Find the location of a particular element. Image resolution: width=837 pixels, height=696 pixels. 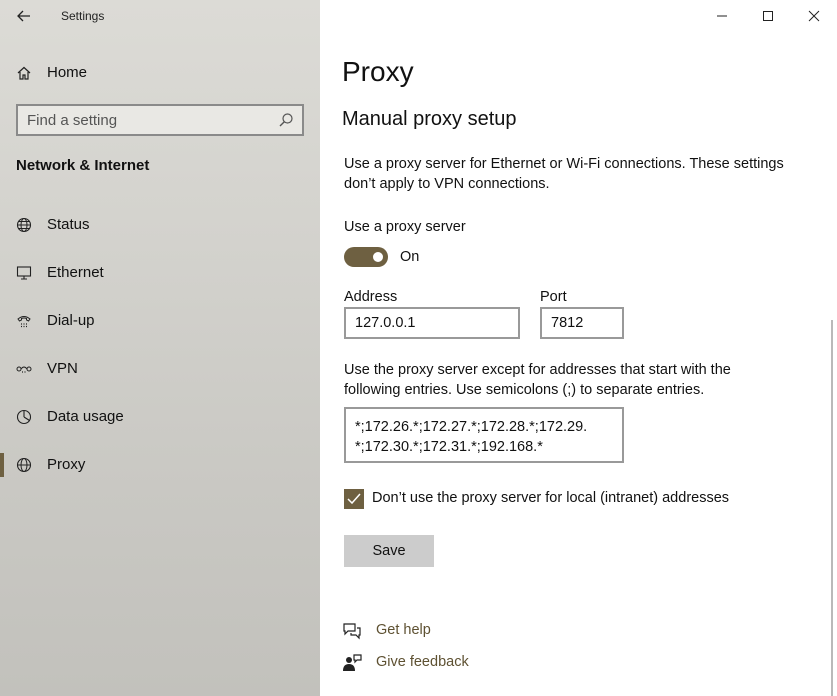

back-button is located at coordinates (24, 16).